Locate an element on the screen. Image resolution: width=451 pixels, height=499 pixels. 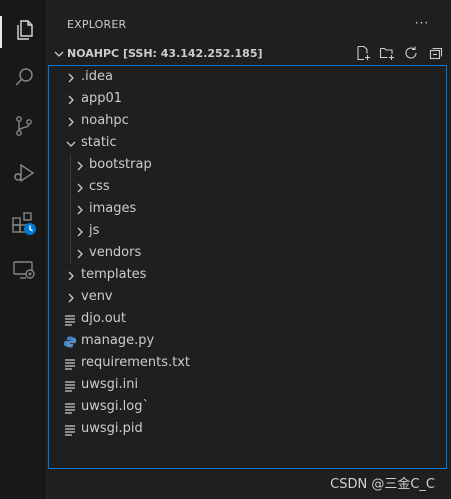
tree-folder-idea: .idea is located at coordinates (247, 77).